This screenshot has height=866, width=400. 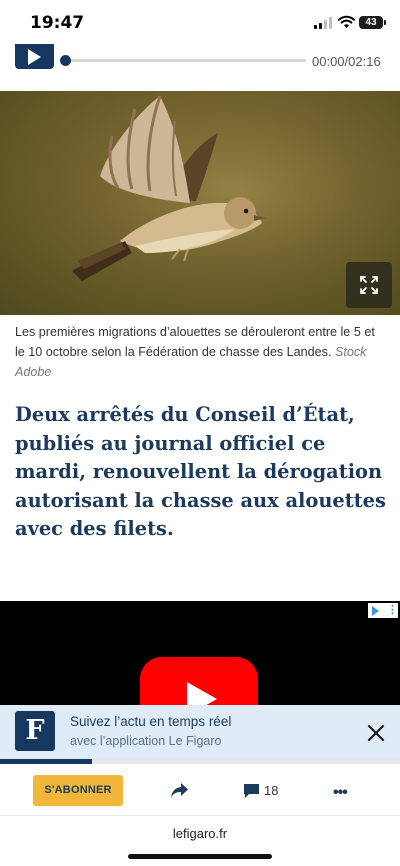 I want to click on youtube-play-icon, so click(x=199, y=684).